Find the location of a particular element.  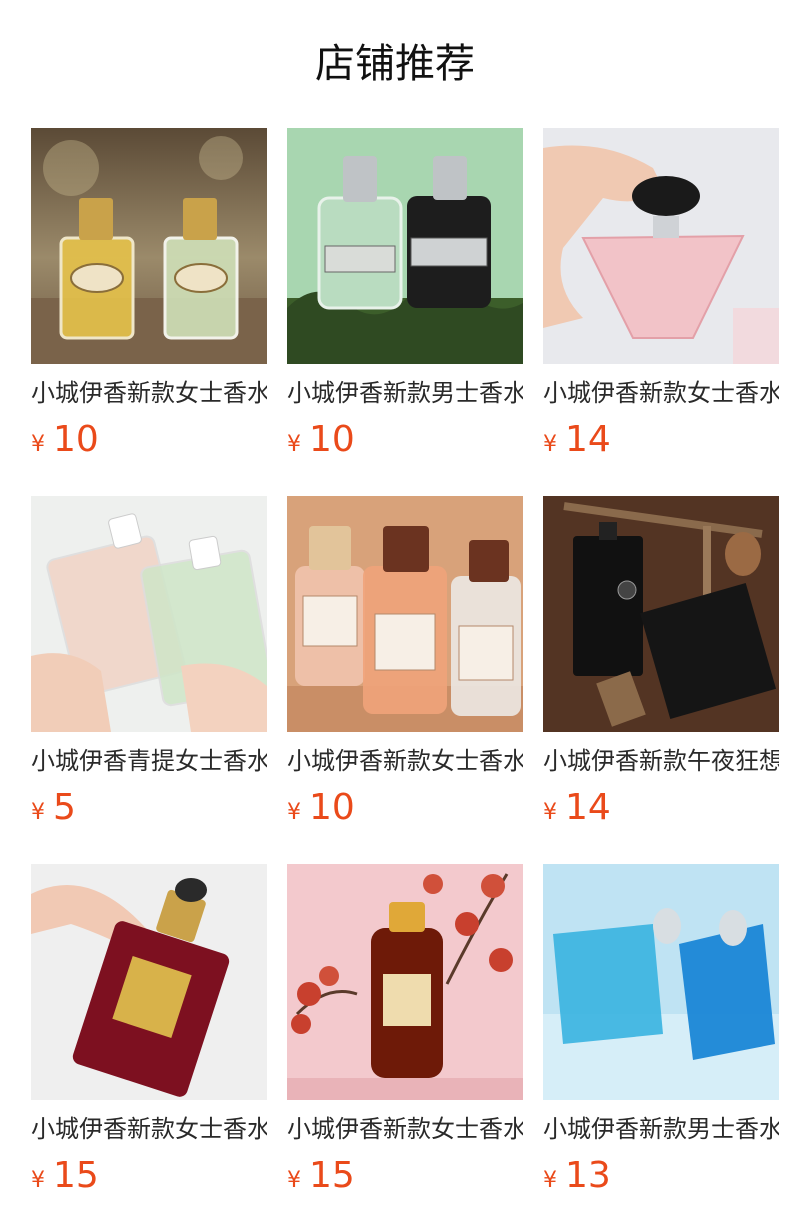

product-price: ¥5 is located at coordinates (149, 808).